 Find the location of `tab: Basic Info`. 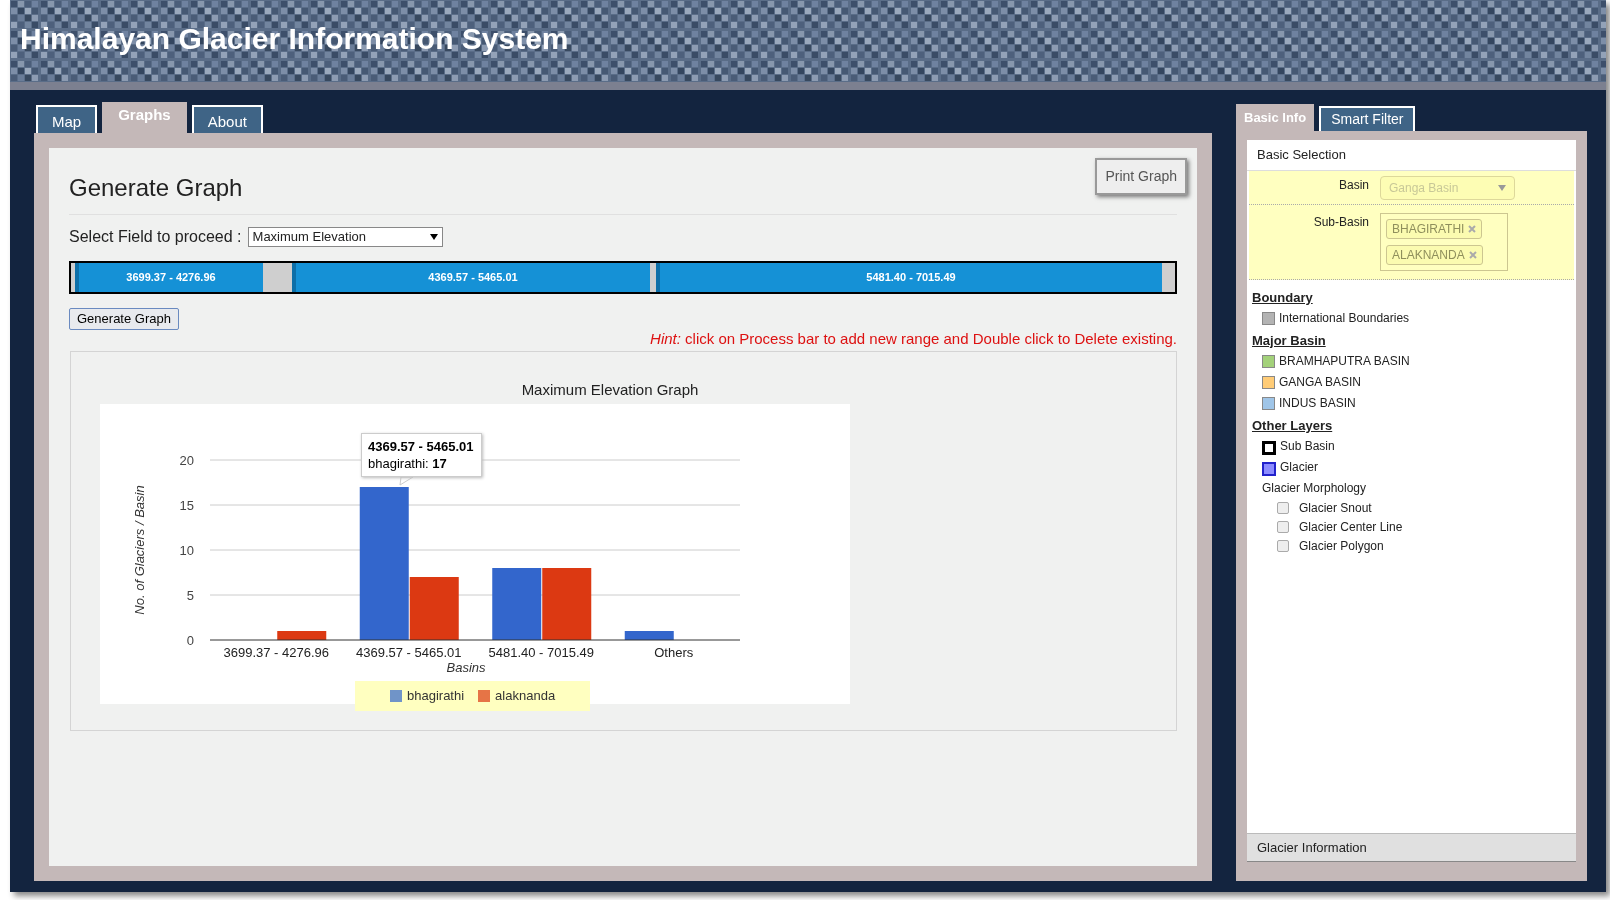

tab: Basic Info is located at coordinates (1275, 117).